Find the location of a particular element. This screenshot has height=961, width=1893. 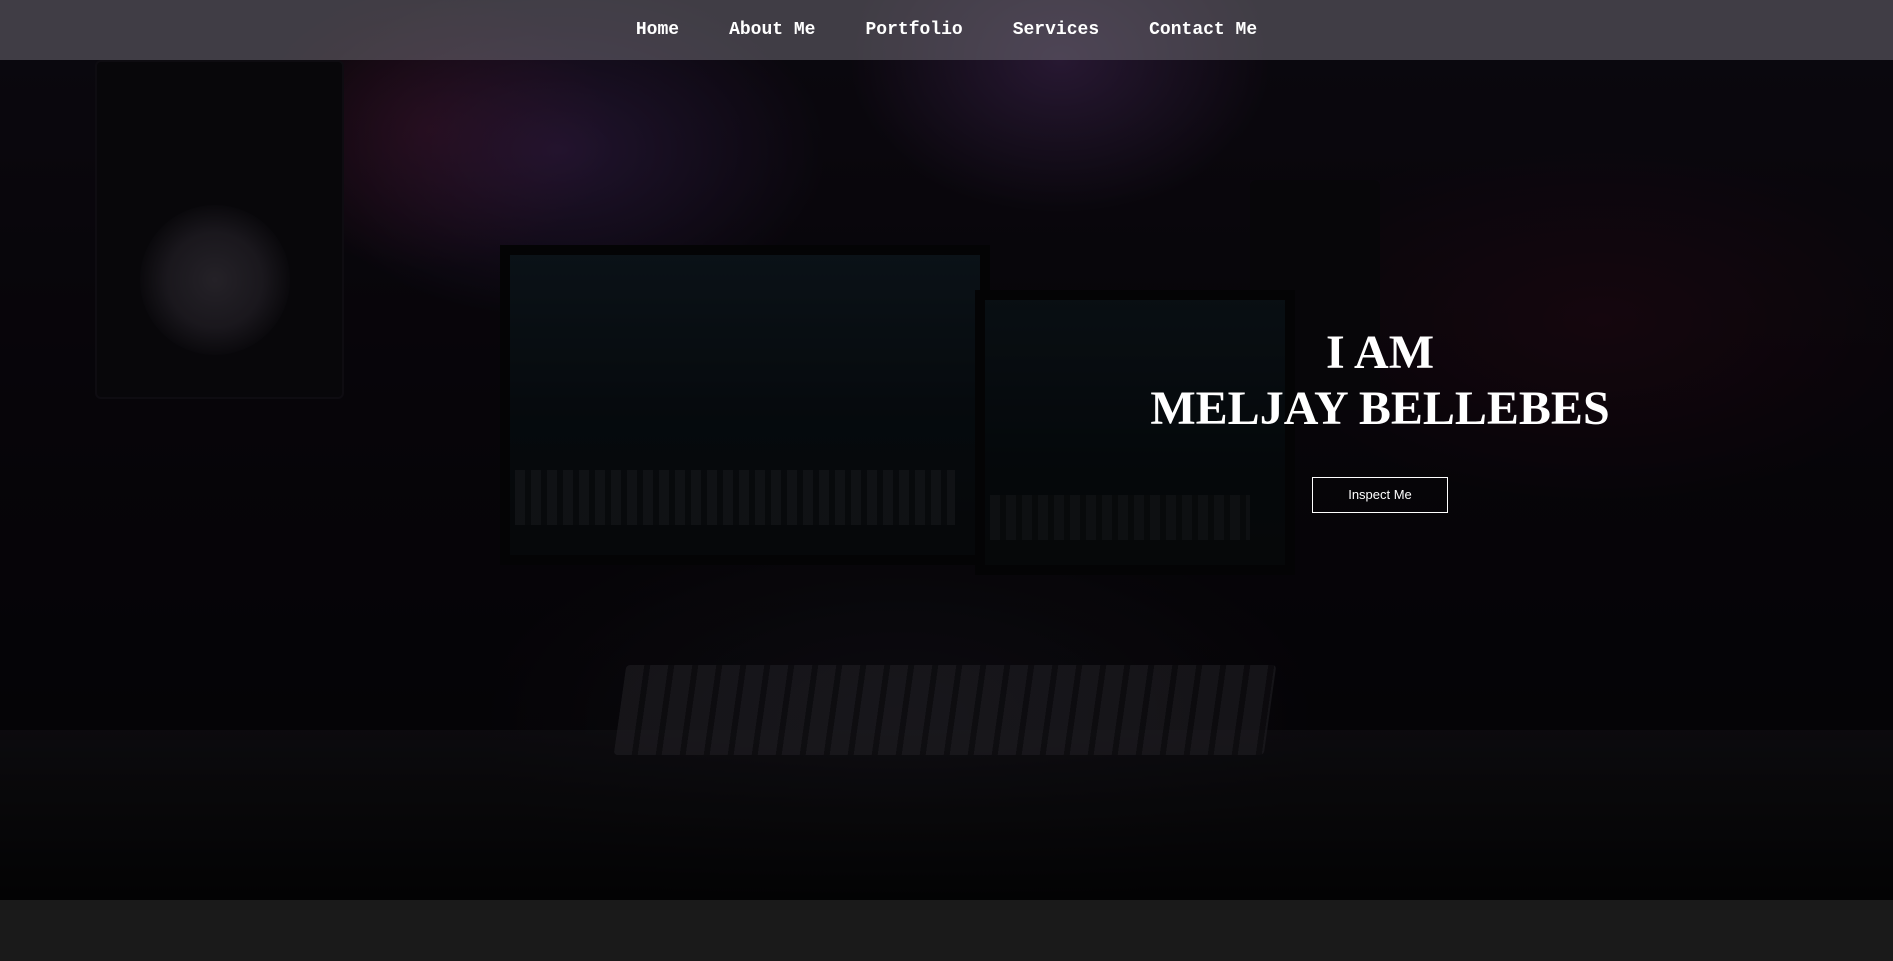

hero-title-line1: I AM is located at coordinates (1380, 352).